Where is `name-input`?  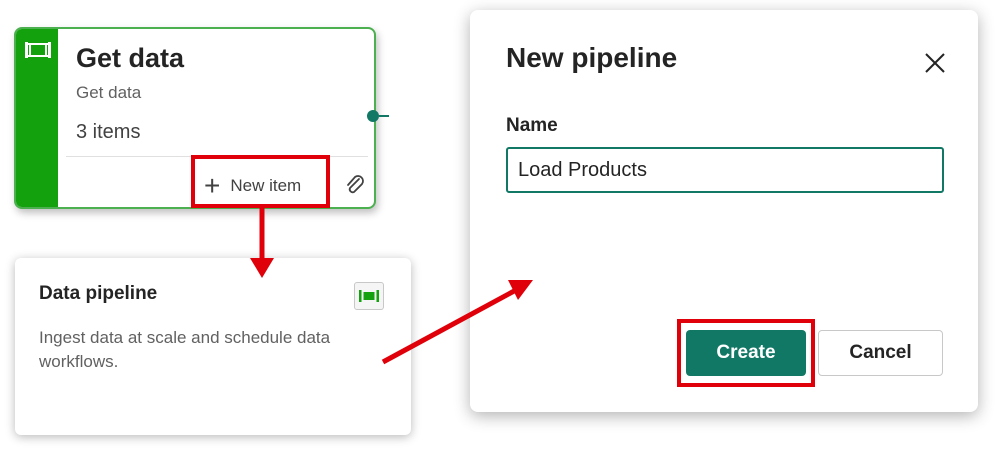
name-input is located at coordinates (725, 170).